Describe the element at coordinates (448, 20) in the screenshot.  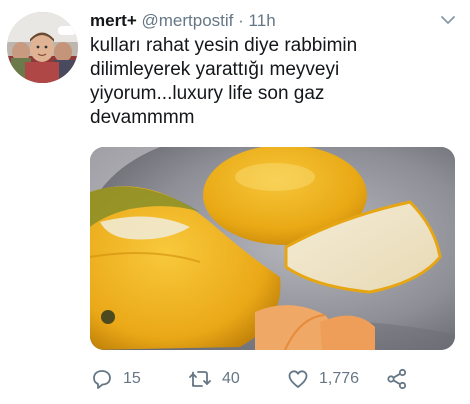
I see `chevron-down-icon` at that location.